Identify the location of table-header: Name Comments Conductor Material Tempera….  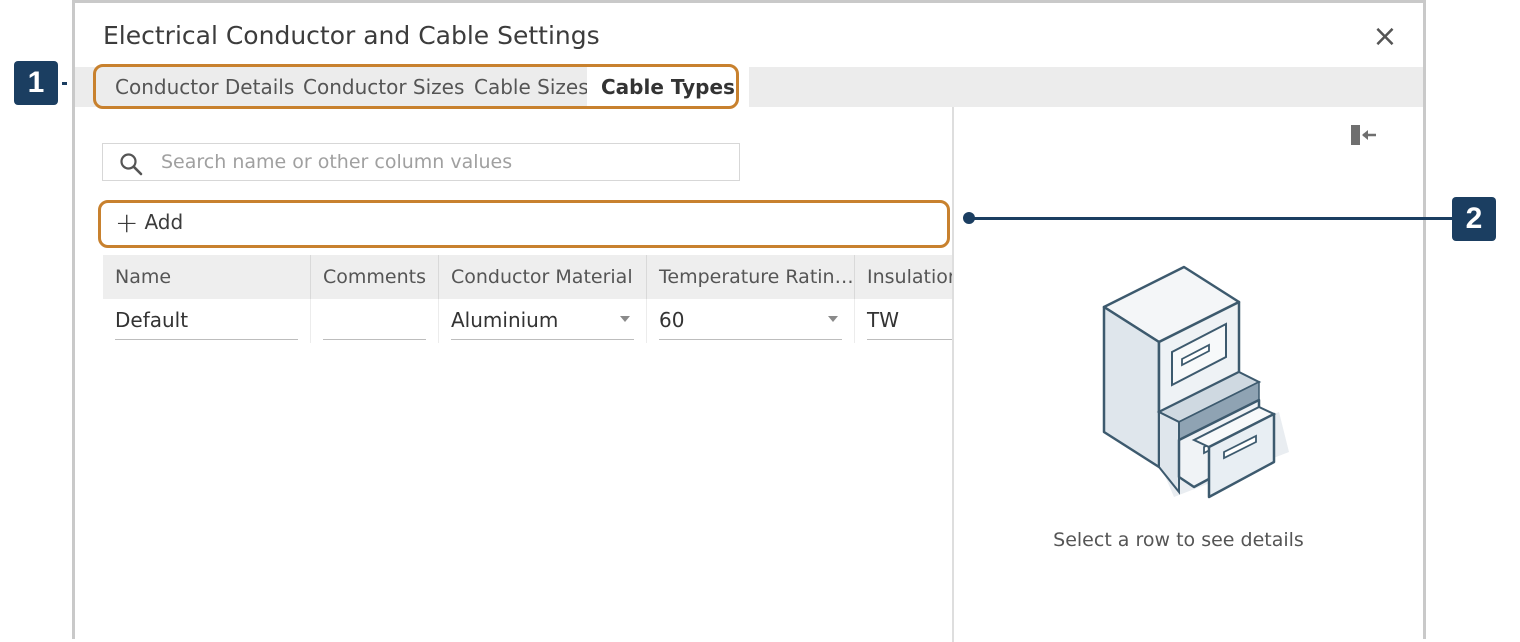
(527, 277).